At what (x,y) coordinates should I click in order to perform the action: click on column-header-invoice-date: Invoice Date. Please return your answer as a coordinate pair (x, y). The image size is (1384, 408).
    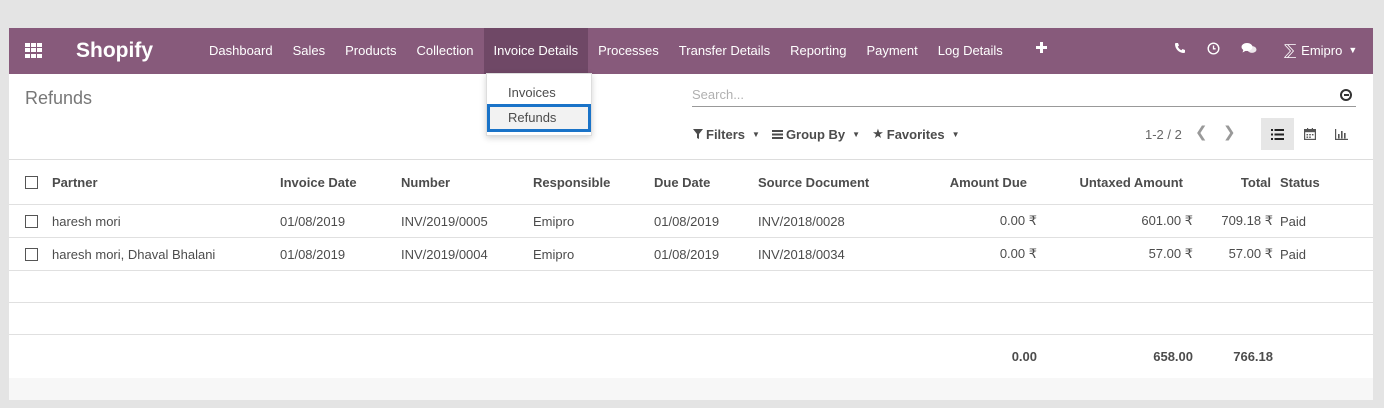
    Looking at the image, I should click on (318, 182).